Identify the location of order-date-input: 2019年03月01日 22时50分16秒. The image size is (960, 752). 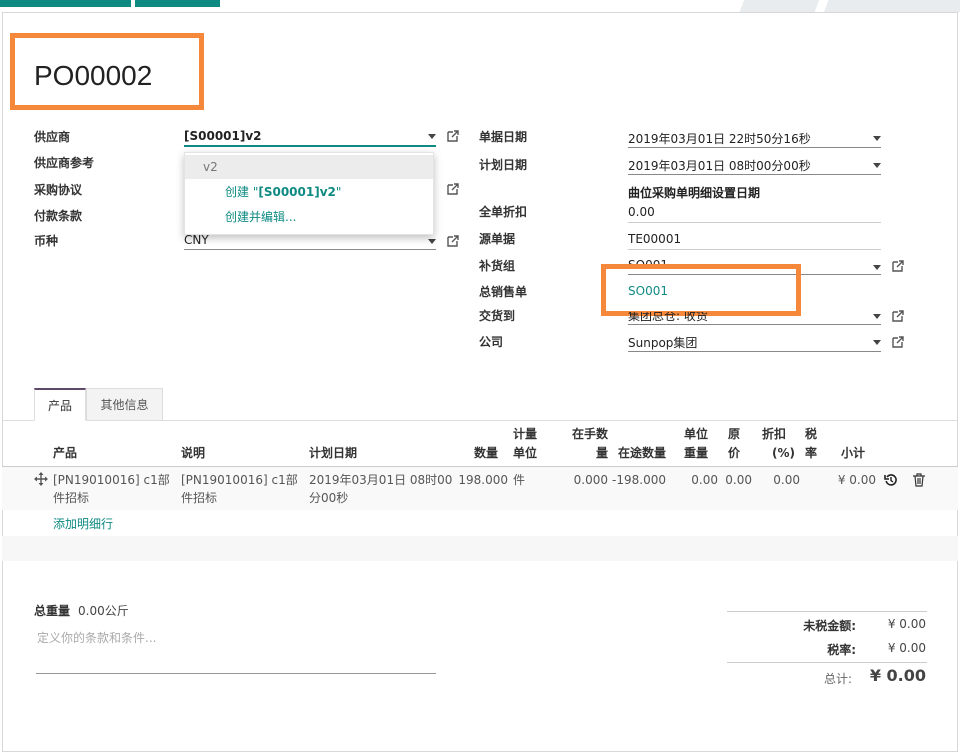
(719, 138).